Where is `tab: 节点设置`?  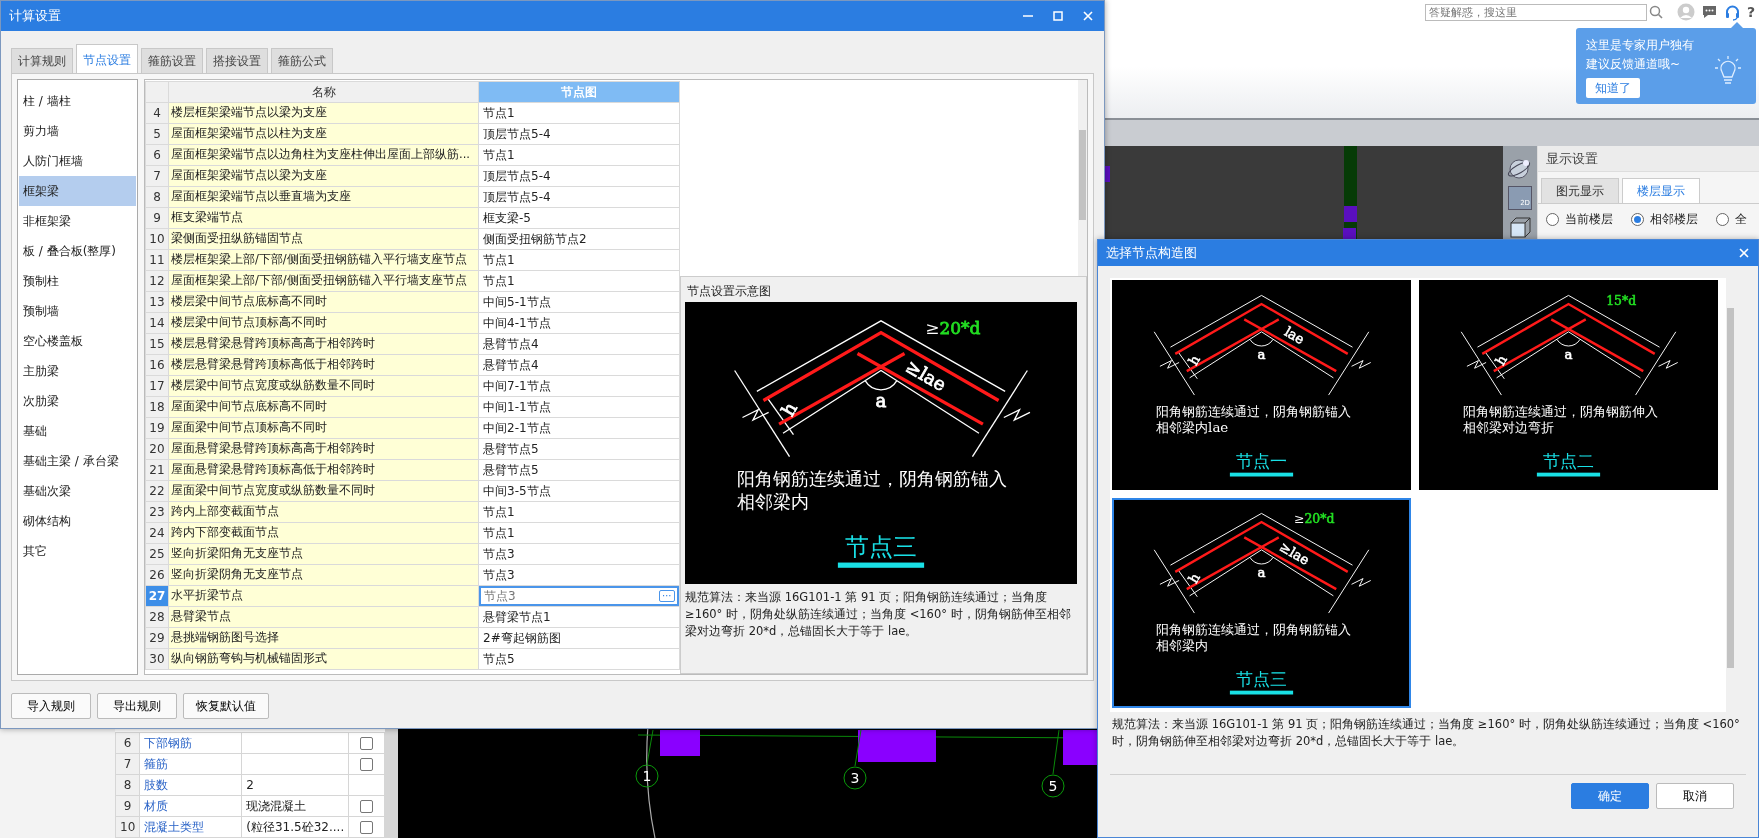
tab: 节点设置 is located at coordinates (107, 58).